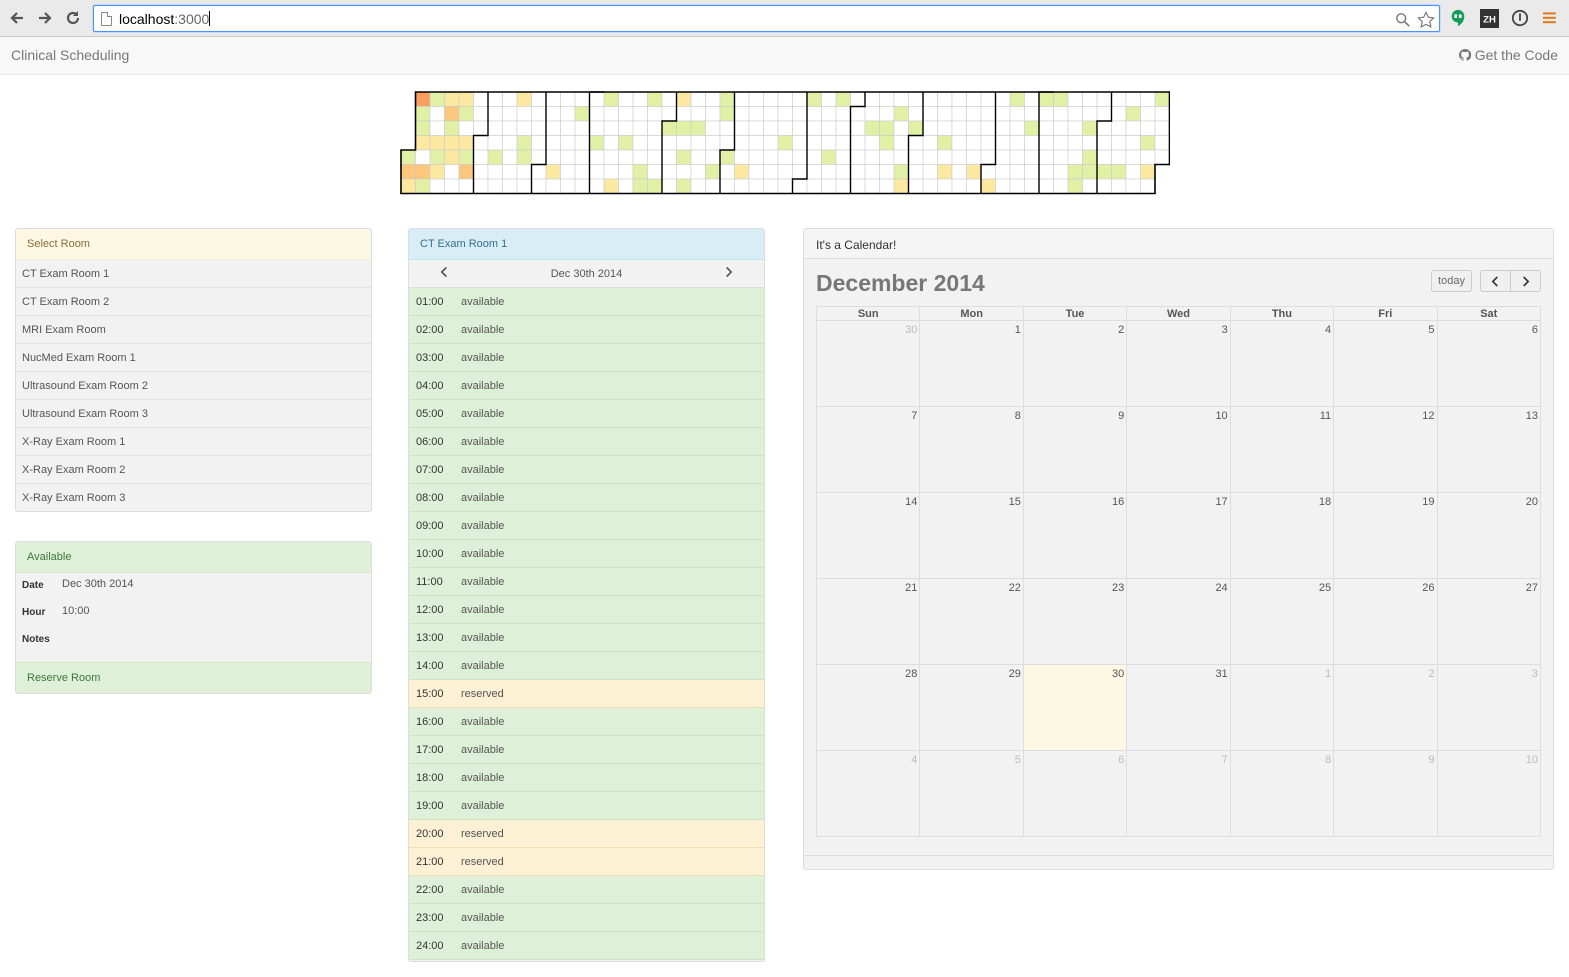 This screenshot has height=977, width=1569. I want to click on calendar-day: 30, so click(868, 363).